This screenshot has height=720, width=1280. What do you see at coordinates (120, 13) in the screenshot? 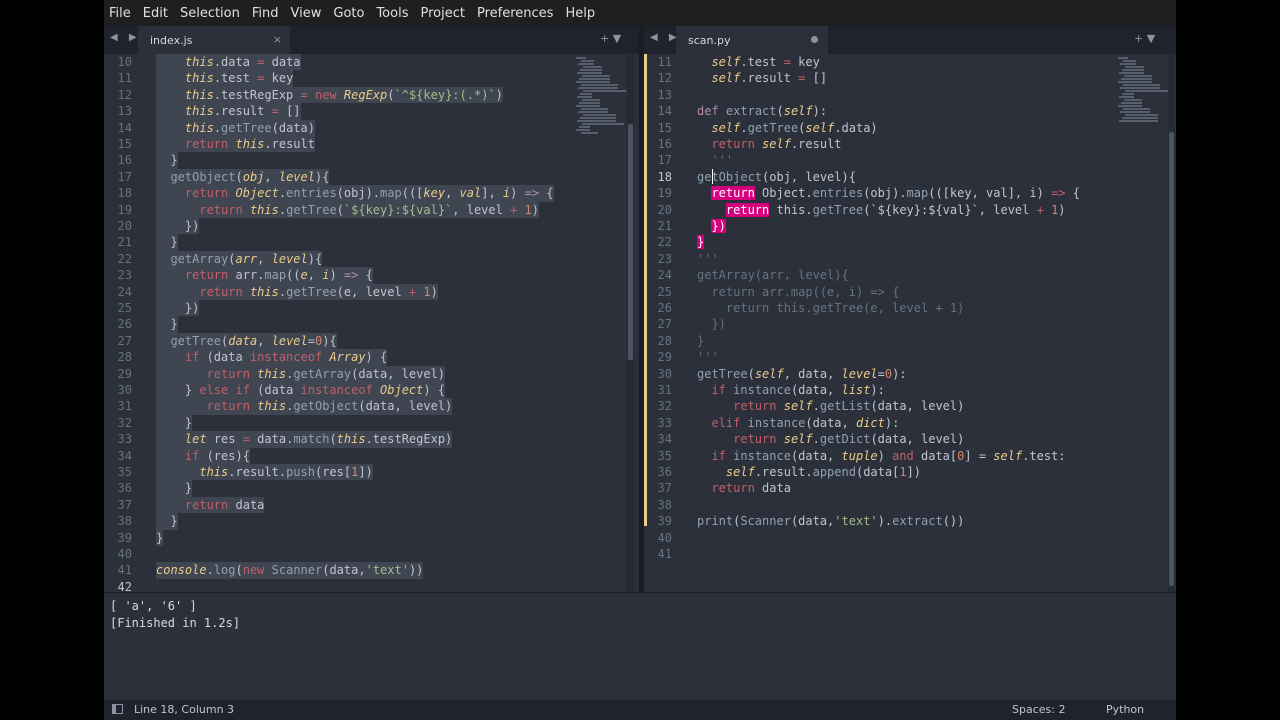
I see `menu-file: File` at bounding box center [120, 13].